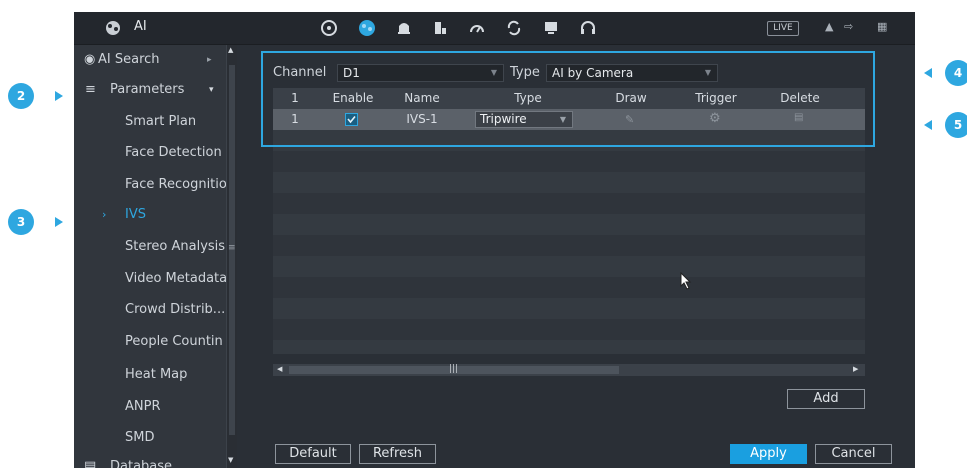 This screenshot has width=967, height=468. What do you see at coordinates (21, 96) in the screenshot?
I see `callout-badge-2: 2` at bounding box center [21, 96].